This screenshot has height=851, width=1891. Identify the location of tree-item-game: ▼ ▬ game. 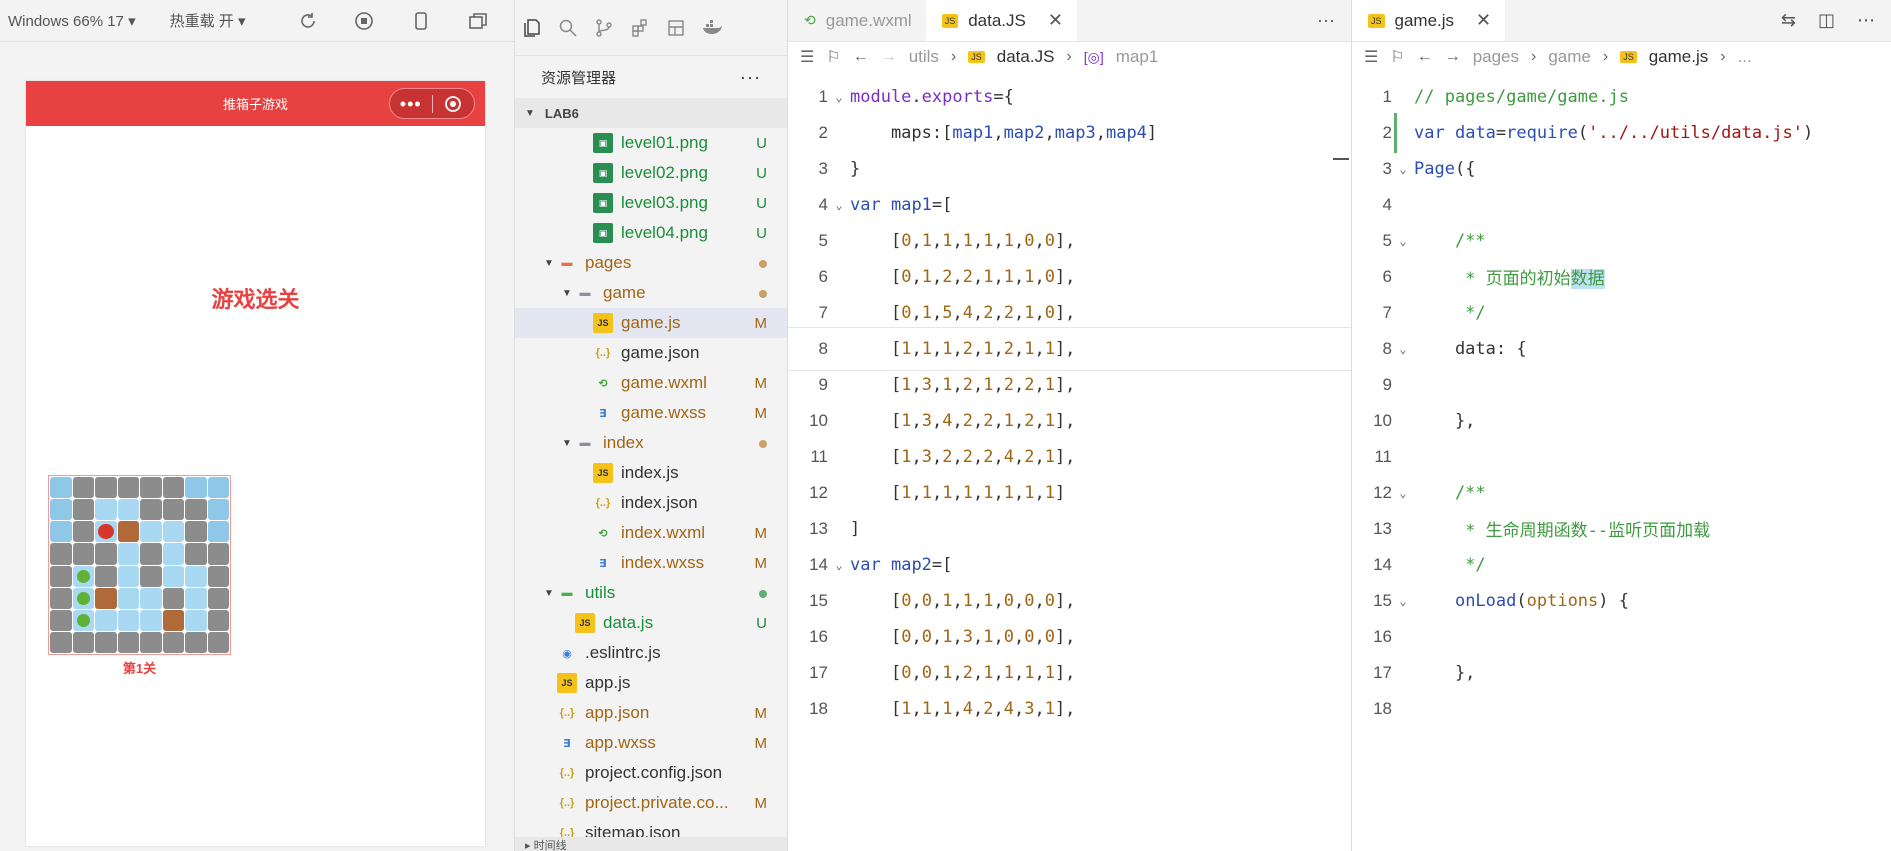
(651, 293).